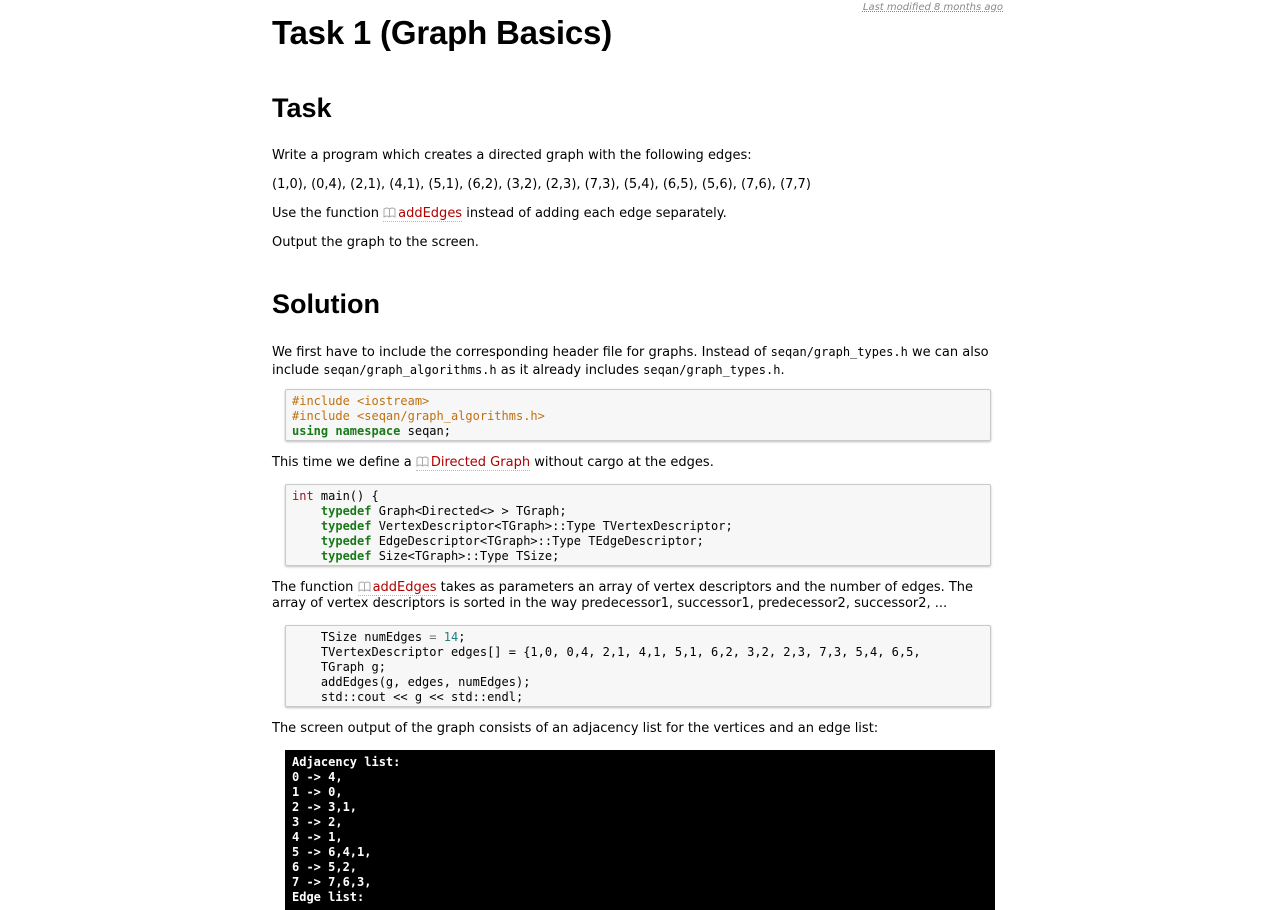 This screenshot has width=1263, height=910. What do you see at coordinates (410, 369) in the screenshot?
I see `inline-code: seqan/graph_algorithms.h` at bounding box center [410, 369].